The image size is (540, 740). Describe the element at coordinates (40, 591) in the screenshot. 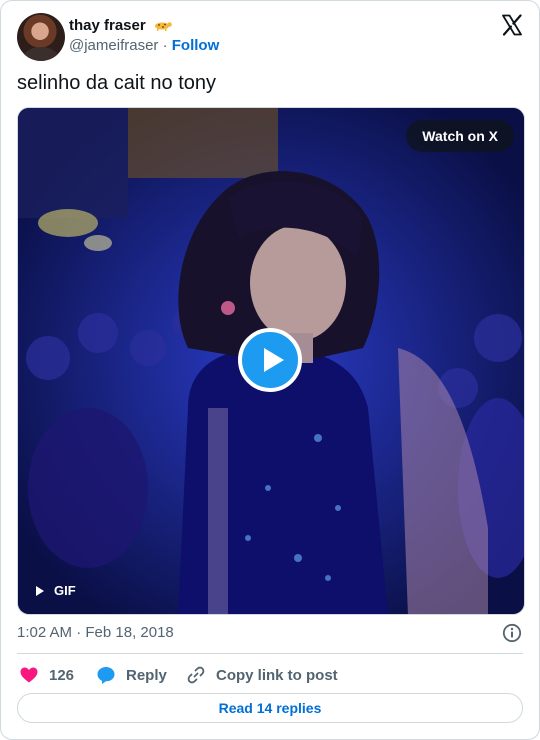

I see `small-play-icon` at that location.